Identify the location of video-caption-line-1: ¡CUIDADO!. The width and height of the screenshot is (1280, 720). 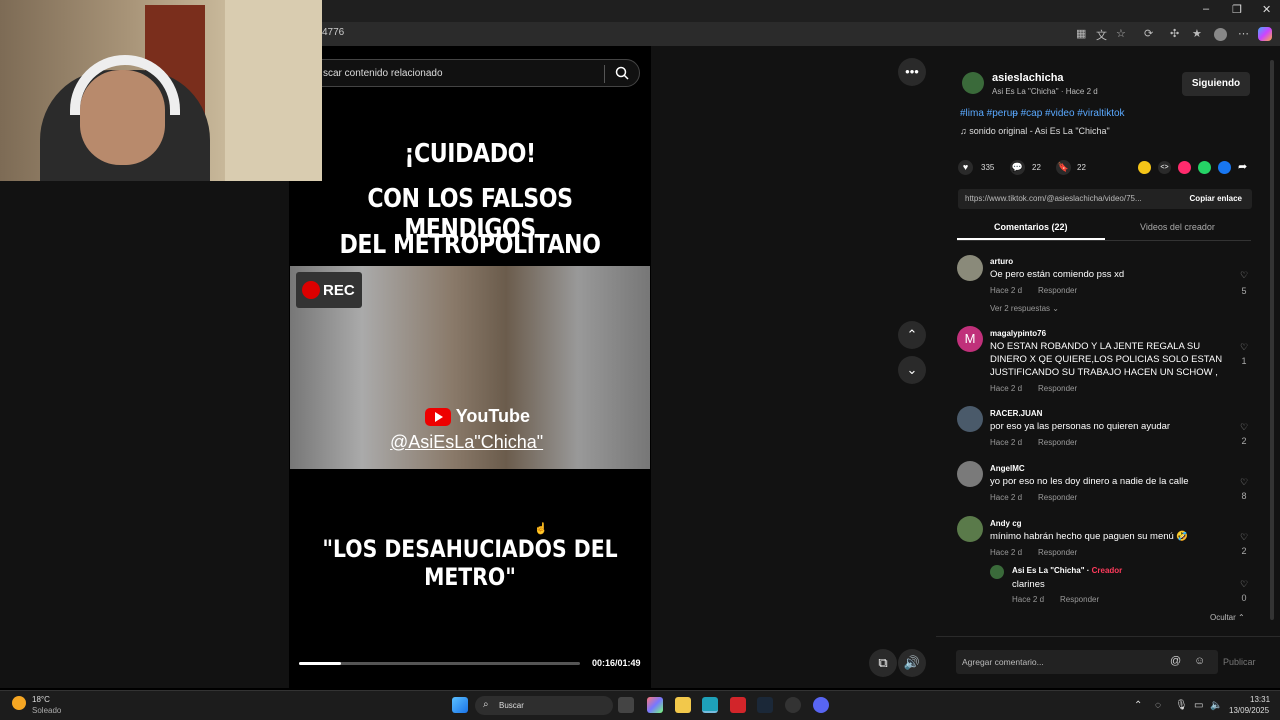
(470, 154).